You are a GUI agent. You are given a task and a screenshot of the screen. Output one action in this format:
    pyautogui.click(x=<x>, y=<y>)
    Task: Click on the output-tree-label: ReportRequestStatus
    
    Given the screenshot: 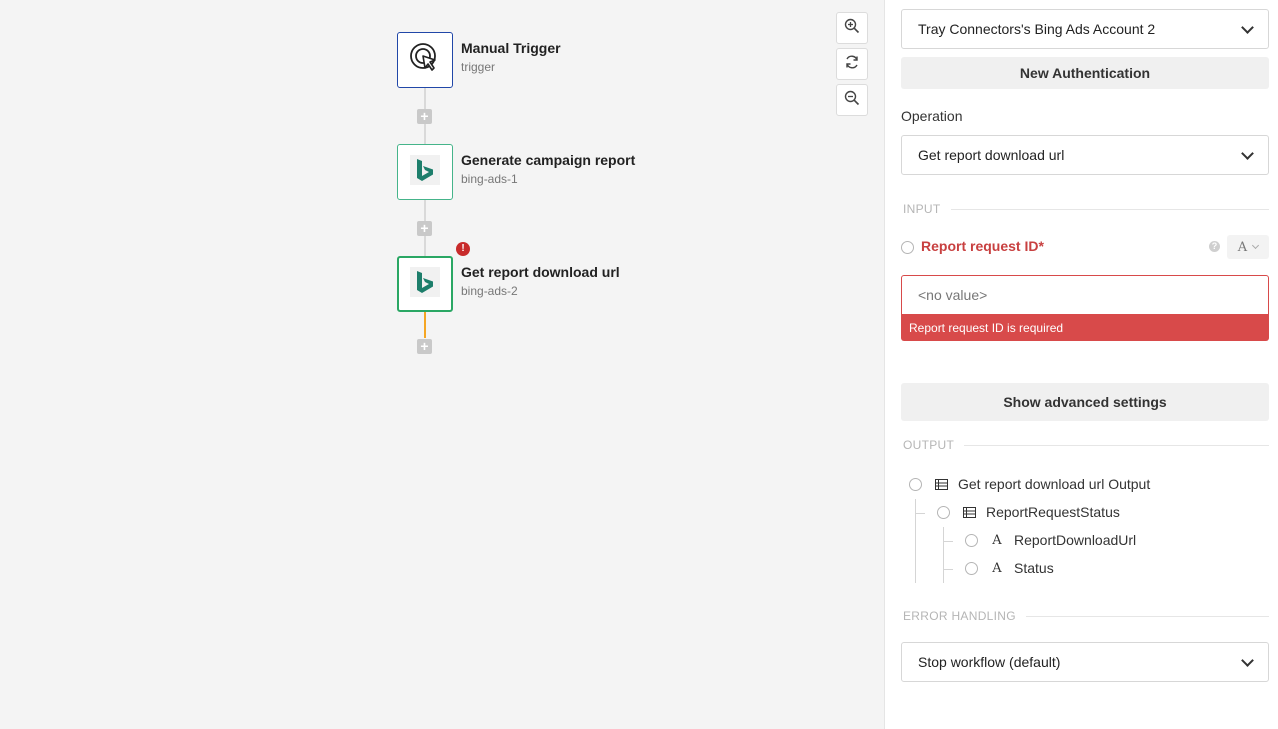 What is the action you would take?
    pyautogui.click(x=1053, y=512)
    